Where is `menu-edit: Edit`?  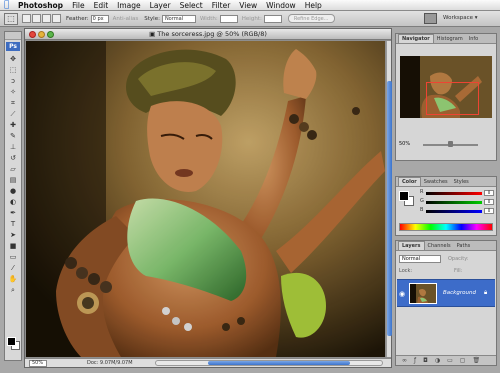
menu-edit: Edit is located at coordinates (101, 5).